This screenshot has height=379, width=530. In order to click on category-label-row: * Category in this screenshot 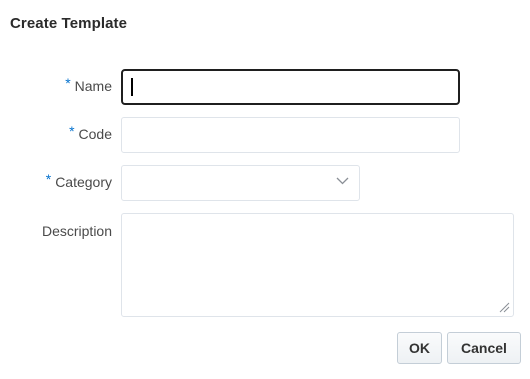, I will do `click(78, 180)`.